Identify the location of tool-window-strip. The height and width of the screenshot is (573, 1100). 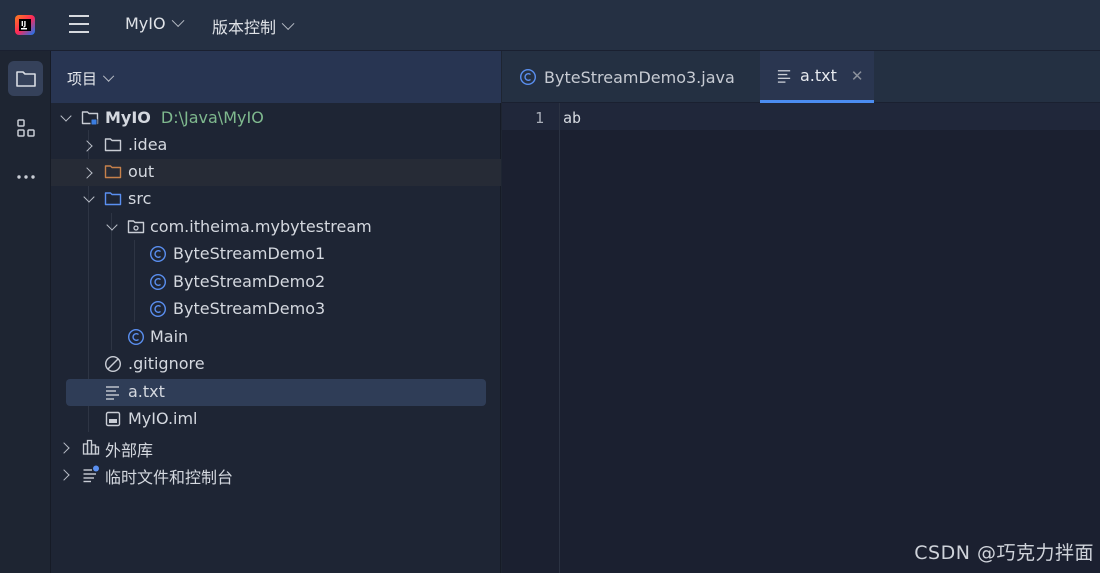
(25, 312).